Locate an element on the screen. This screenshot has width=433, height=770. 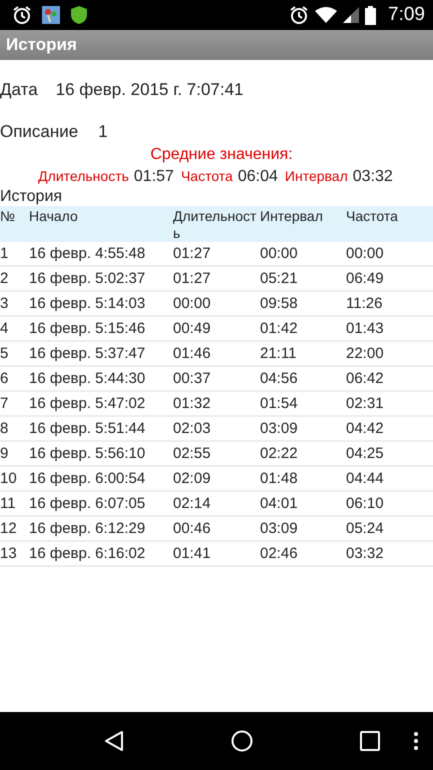
column-header: Частота is located at coordinates (372, 217).